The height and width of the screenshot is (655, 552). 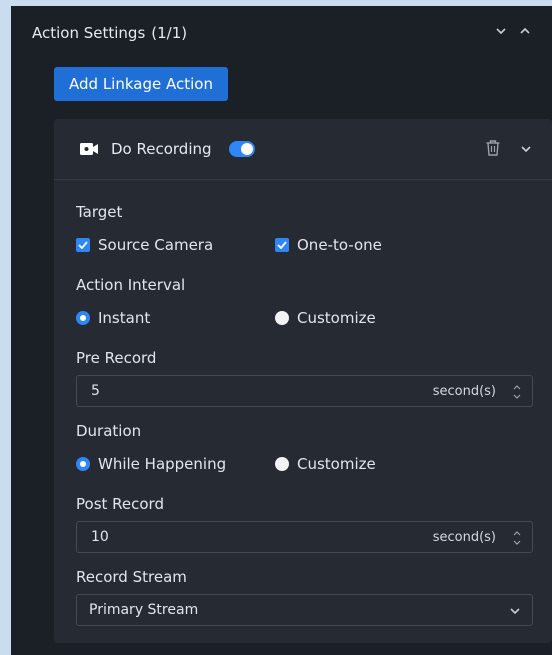 I want to click on pre-record-unit: second(s), so click(x=464, y=391).